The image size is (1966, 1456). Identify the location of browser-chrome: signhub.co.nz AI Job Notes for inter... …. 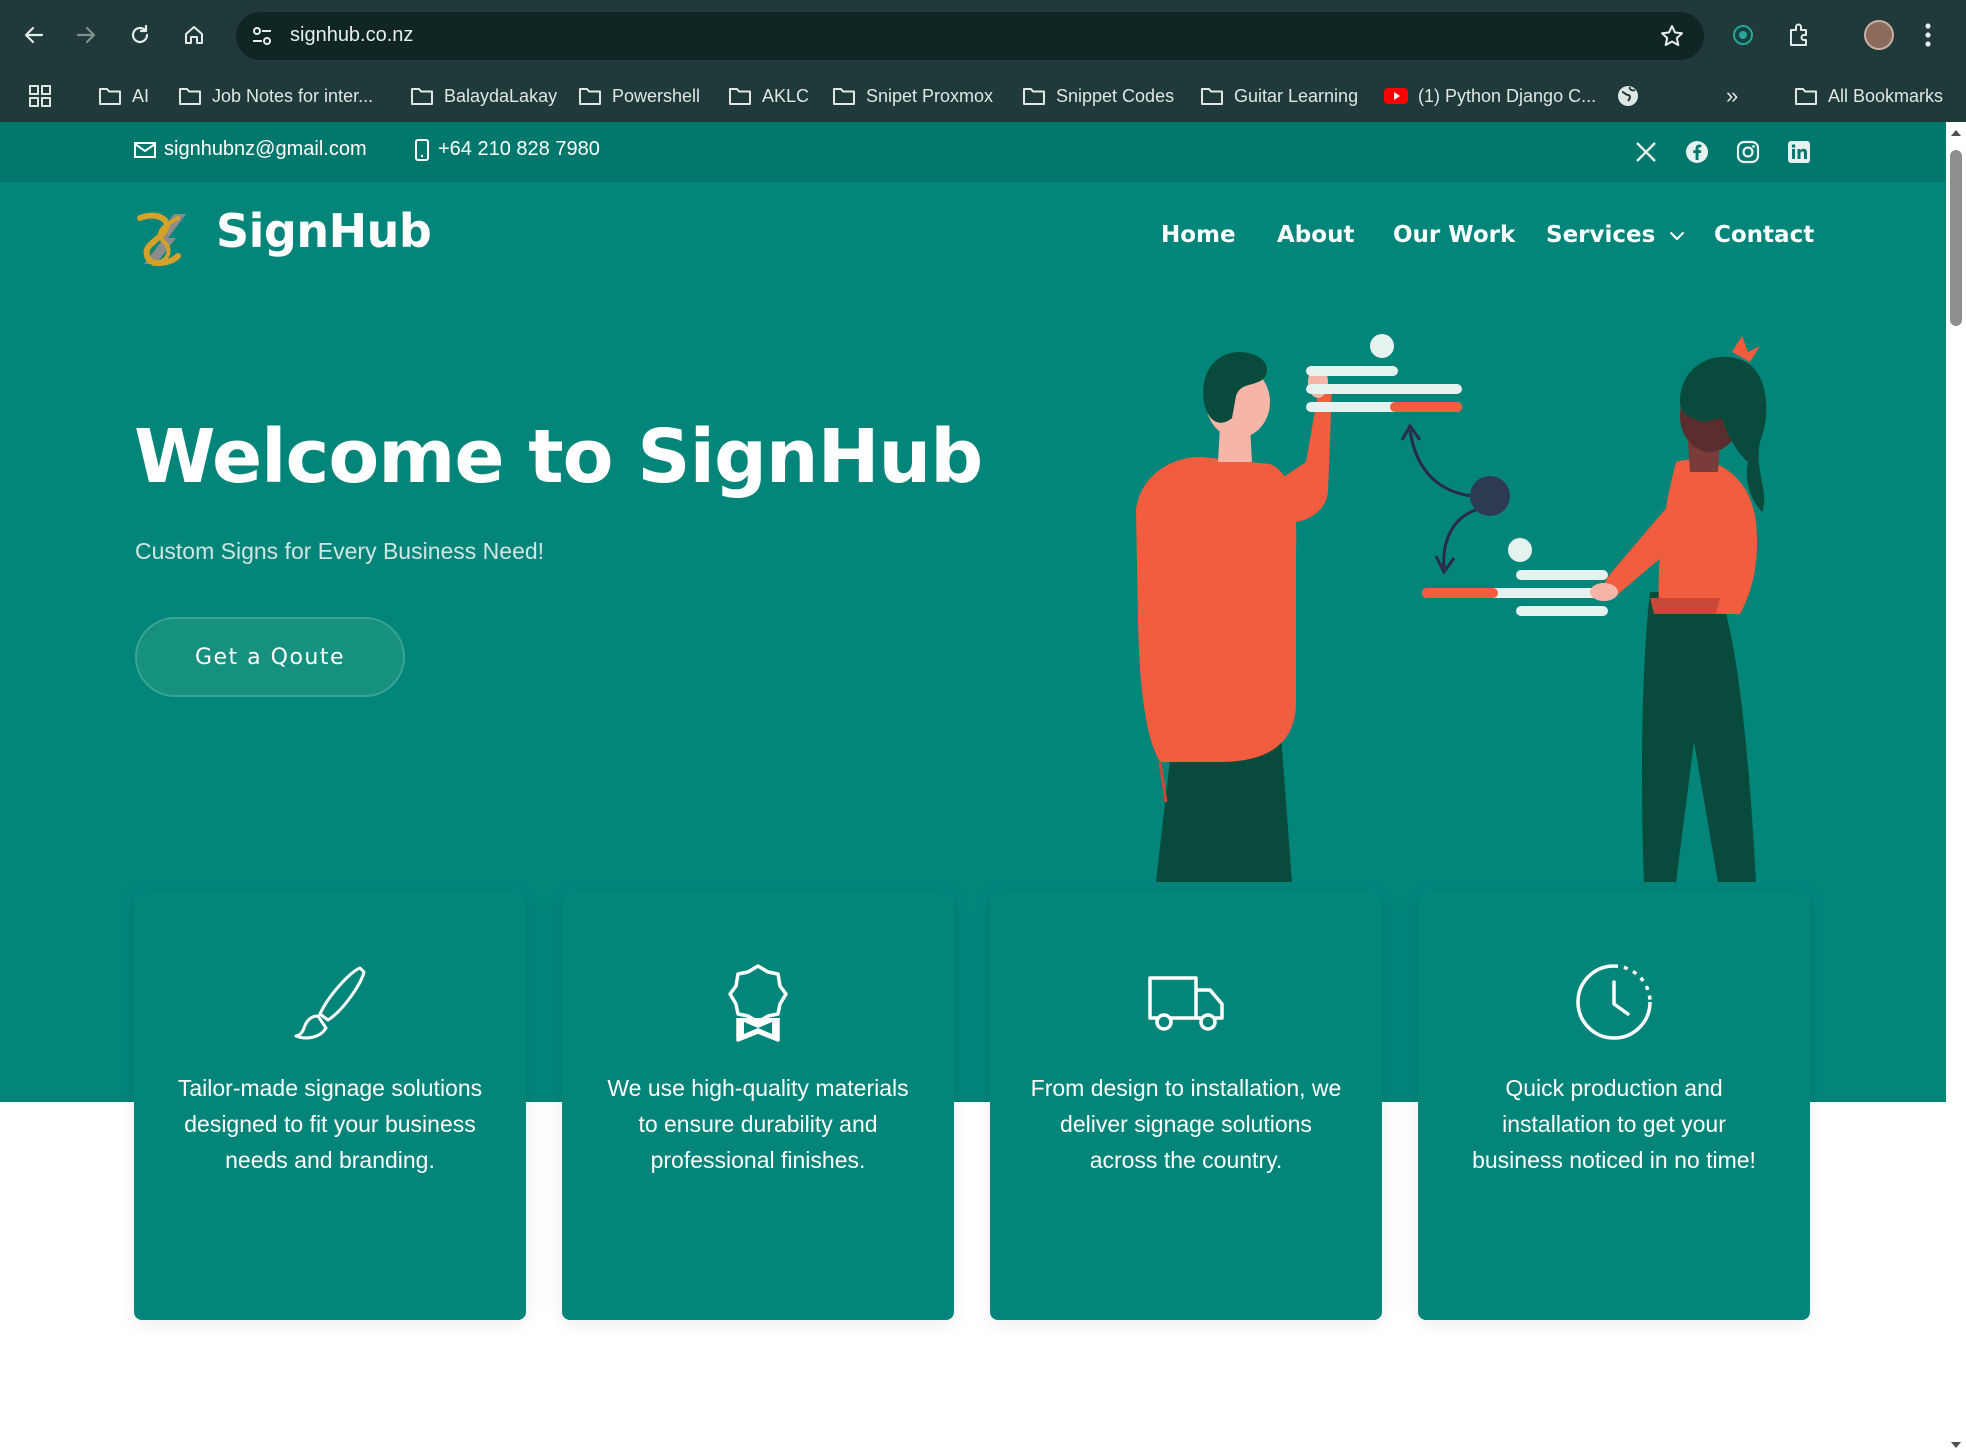
(983, 61).